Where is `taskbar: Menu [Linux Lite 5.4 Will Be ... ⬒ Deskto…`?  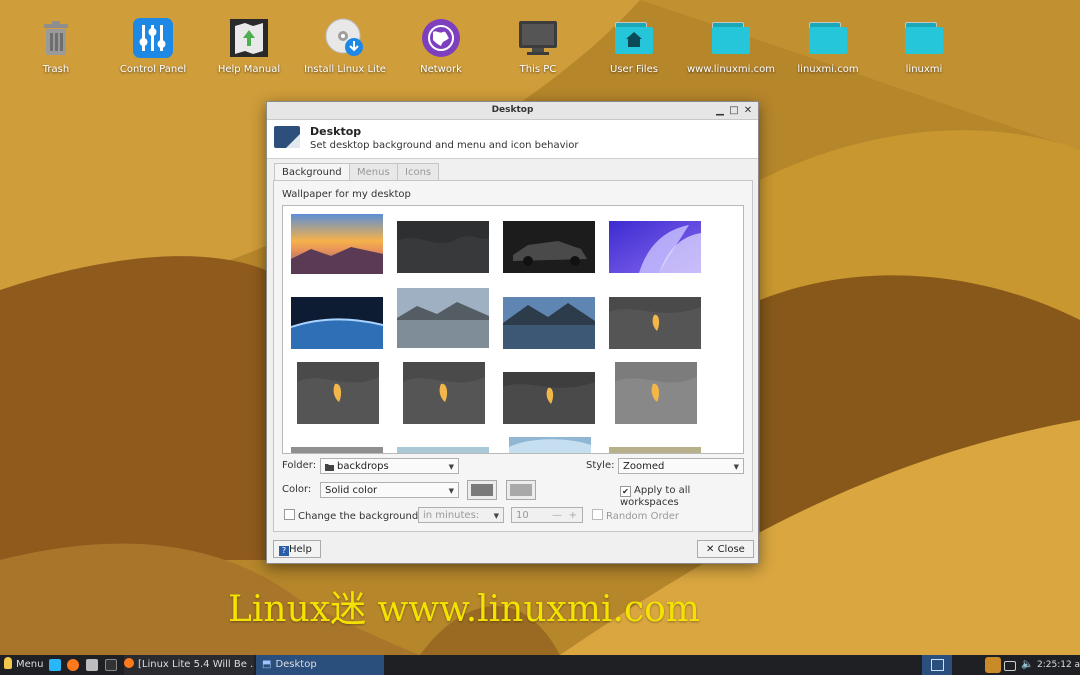
taskbar: Menu [Linux Lite 5.4 Will Be ... ⬒ Deskto… is located at coordinates (540, 665).